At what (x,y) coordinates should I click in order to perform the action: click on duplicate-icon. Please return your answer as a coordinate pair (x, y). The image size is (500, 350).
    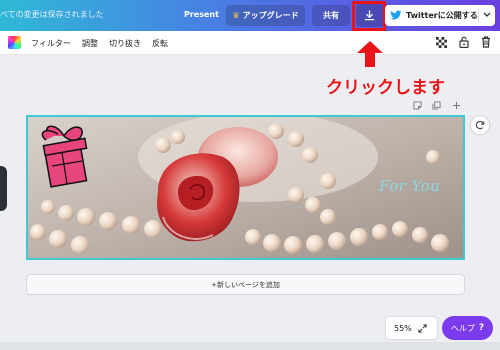
    Looking at the image, I should click on (436, 105).